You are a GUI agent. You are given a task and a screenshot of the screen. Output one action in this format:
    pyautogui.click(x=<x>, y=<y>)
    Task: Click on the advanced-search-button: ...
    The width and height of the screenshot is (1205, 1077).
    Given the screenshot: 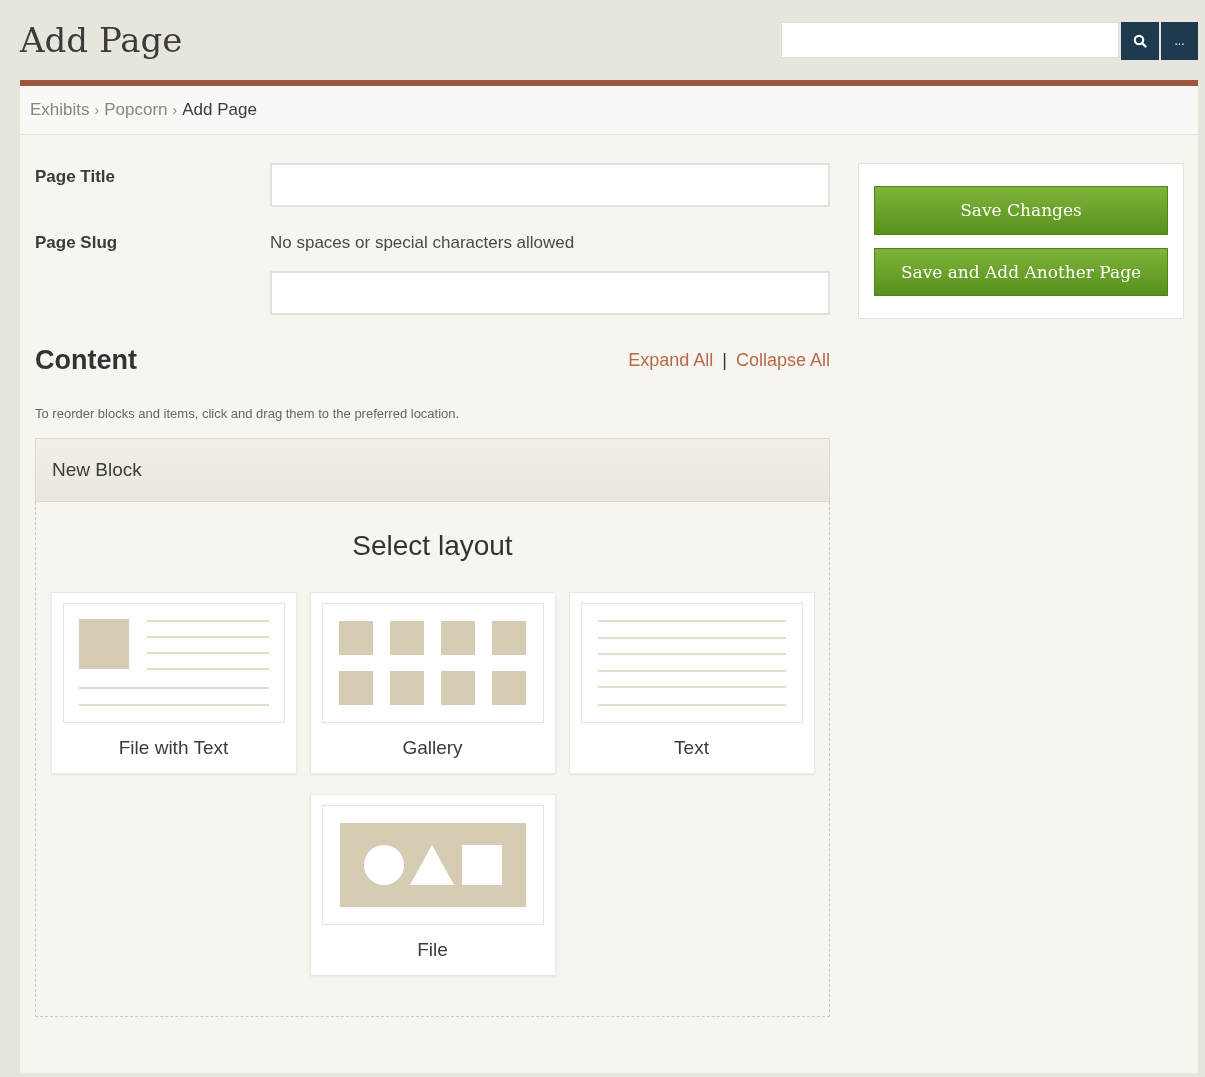 What is the action you would take?
    pyautogui.click(x=1179, y=41)
    